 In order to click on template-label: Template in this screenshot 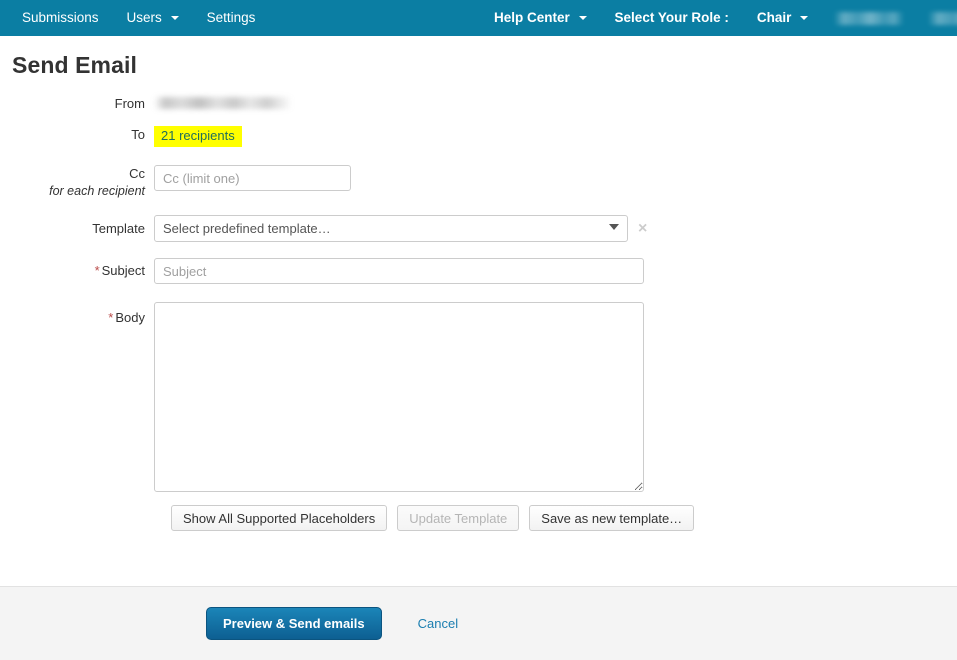, I will do `click(118, 228)`.